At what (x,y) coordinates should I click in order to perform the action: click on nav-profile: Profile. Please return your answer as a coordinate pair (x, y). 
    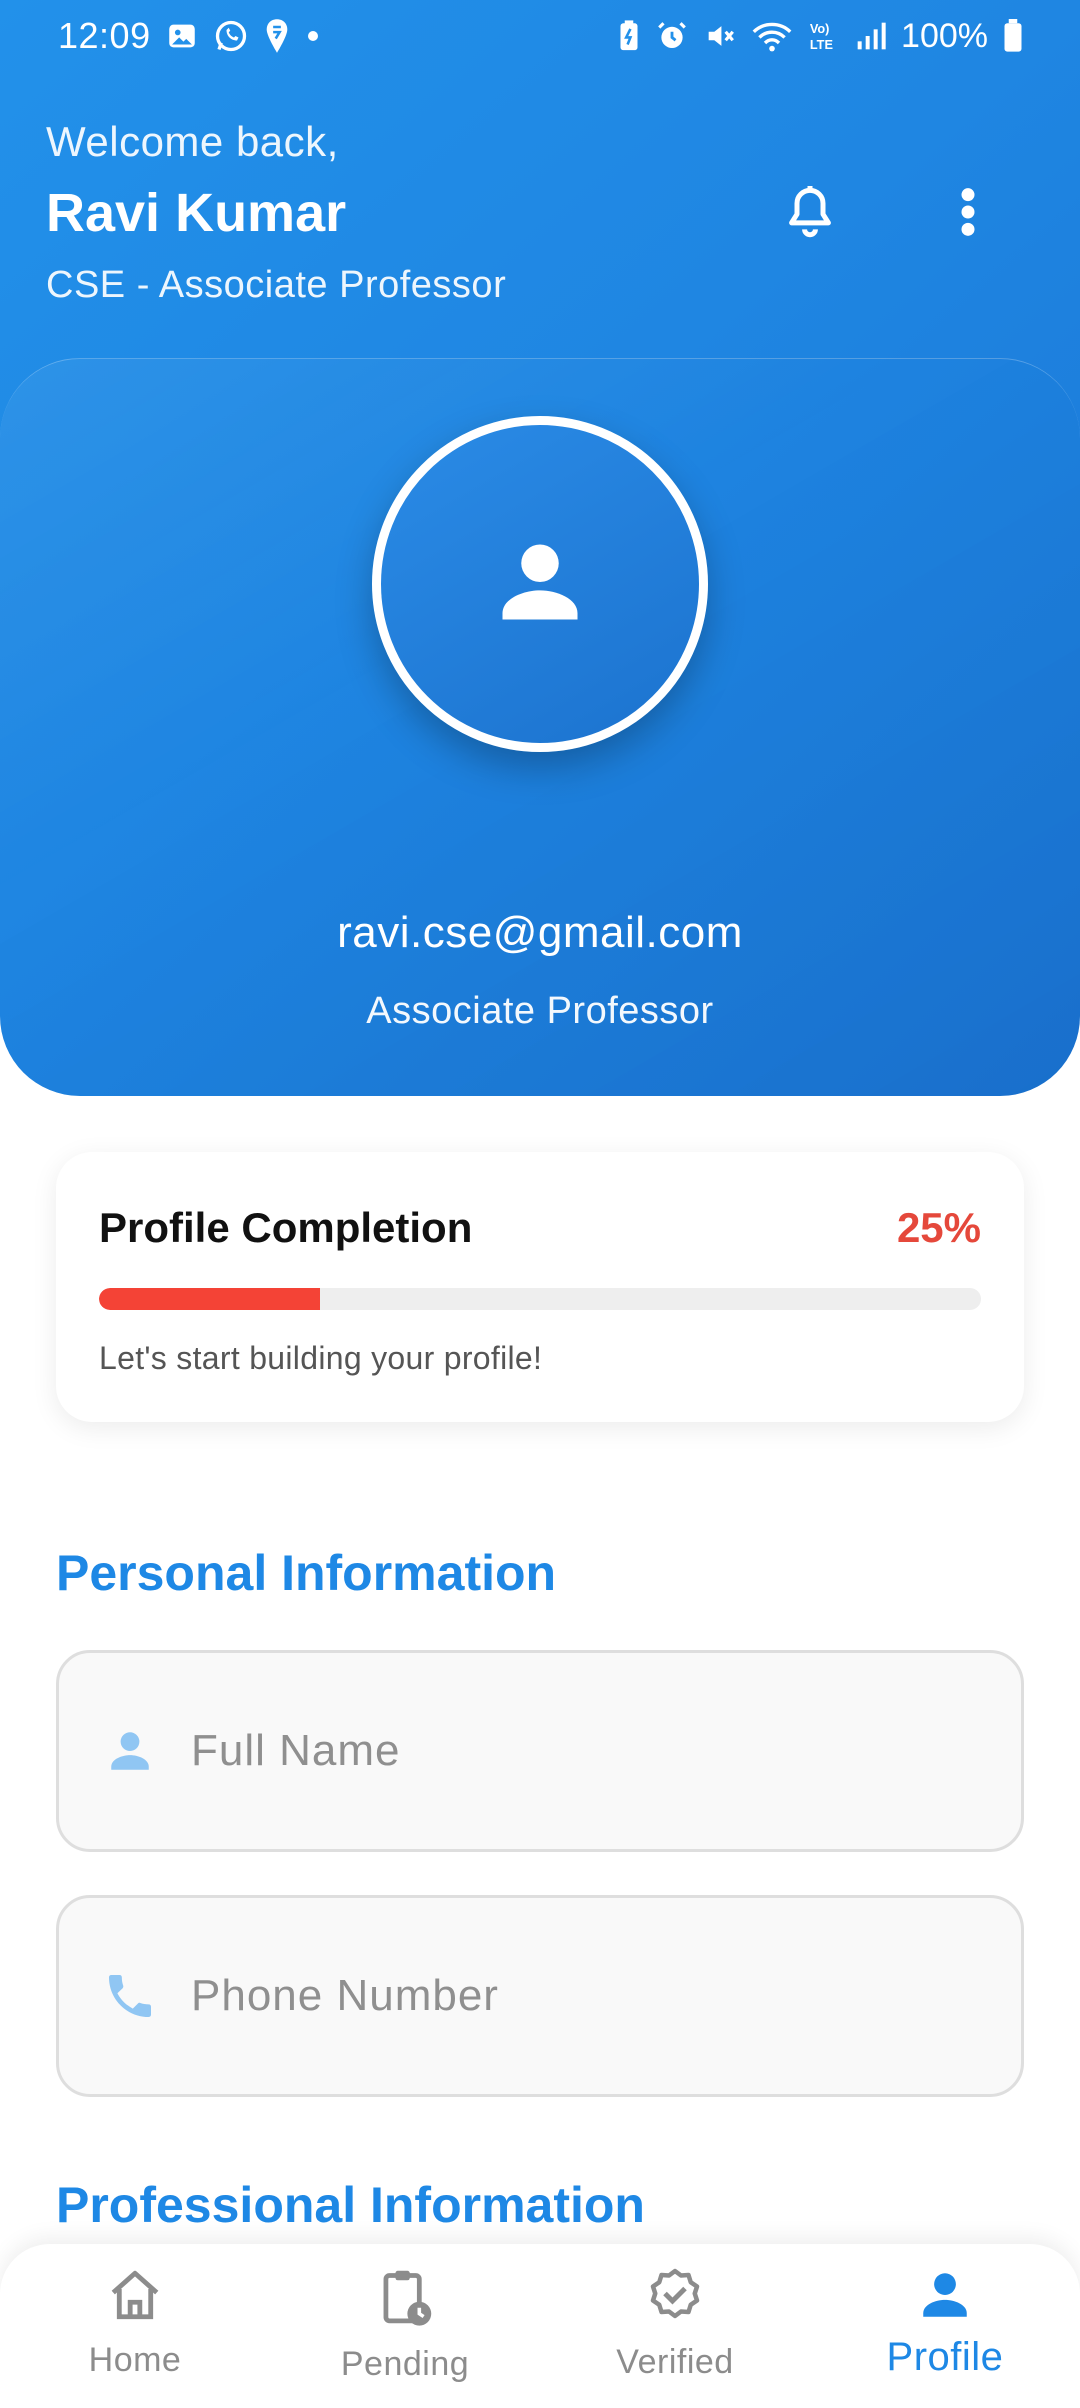
    Looking at the image, I should click on (945, 2326).